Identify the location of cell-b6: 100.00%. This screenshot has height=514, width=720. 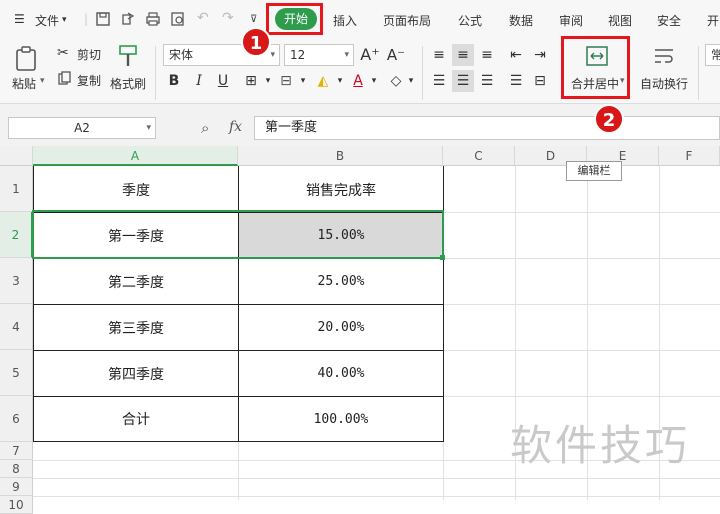
(341, 419).